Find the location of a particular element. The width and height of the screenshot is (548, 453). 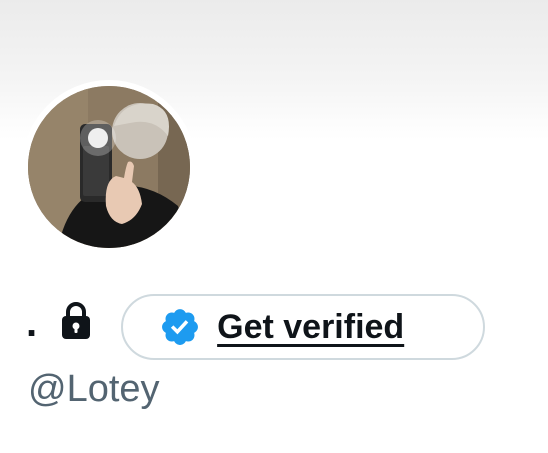

display-name: . is located at coordinates (32, 323).